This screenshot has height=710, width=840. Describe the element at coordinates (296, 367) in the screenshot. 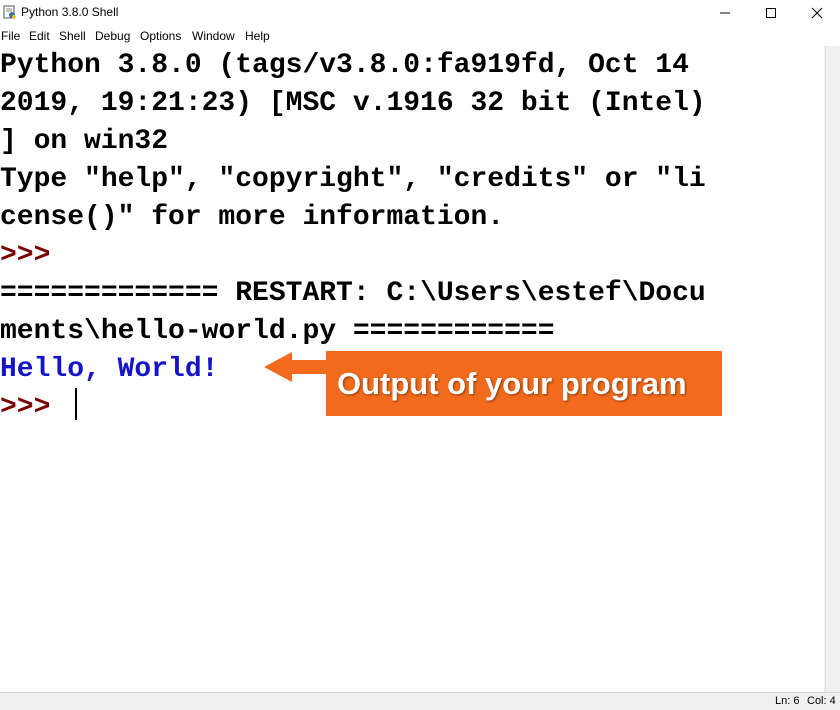

I see `callout-arrow-icon` at that location.